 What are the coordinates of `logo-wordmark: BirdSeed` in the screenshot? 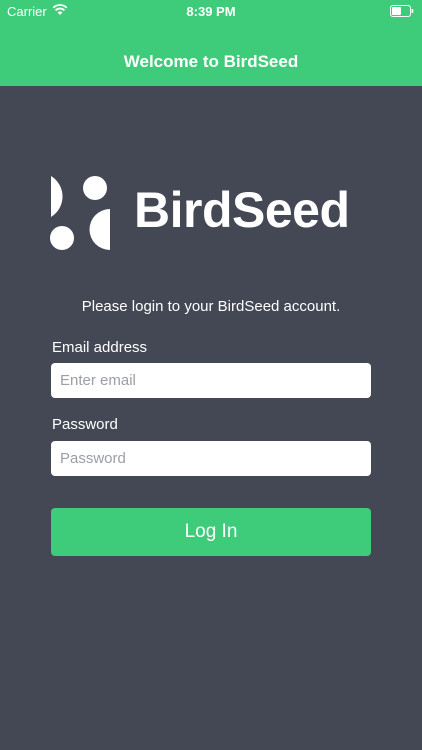 It's located at (242, 210).